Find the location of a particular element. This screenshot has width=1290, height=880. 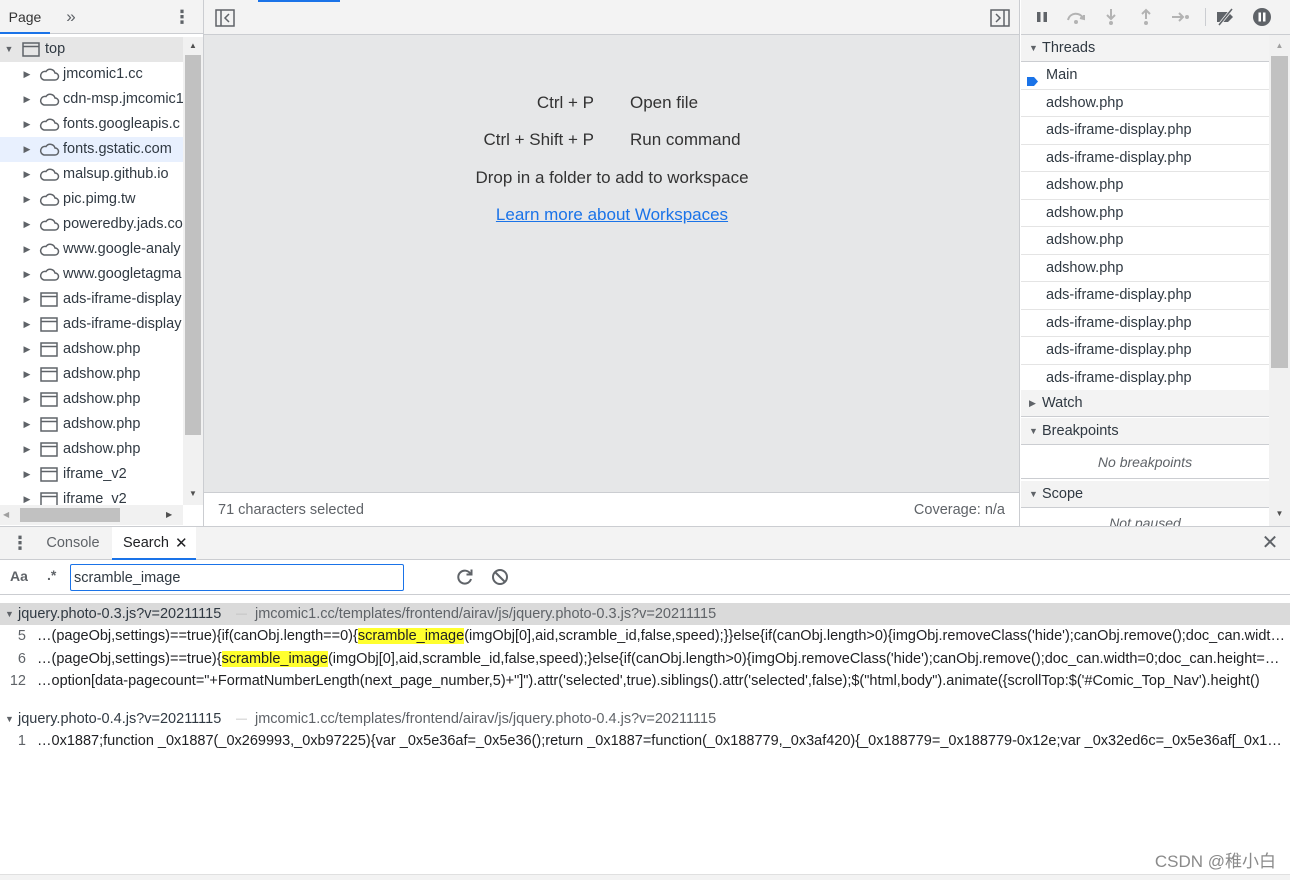

result-file-name: jquery.photo-0.4.js?v=20211115 is located at coordinates (120, 718).